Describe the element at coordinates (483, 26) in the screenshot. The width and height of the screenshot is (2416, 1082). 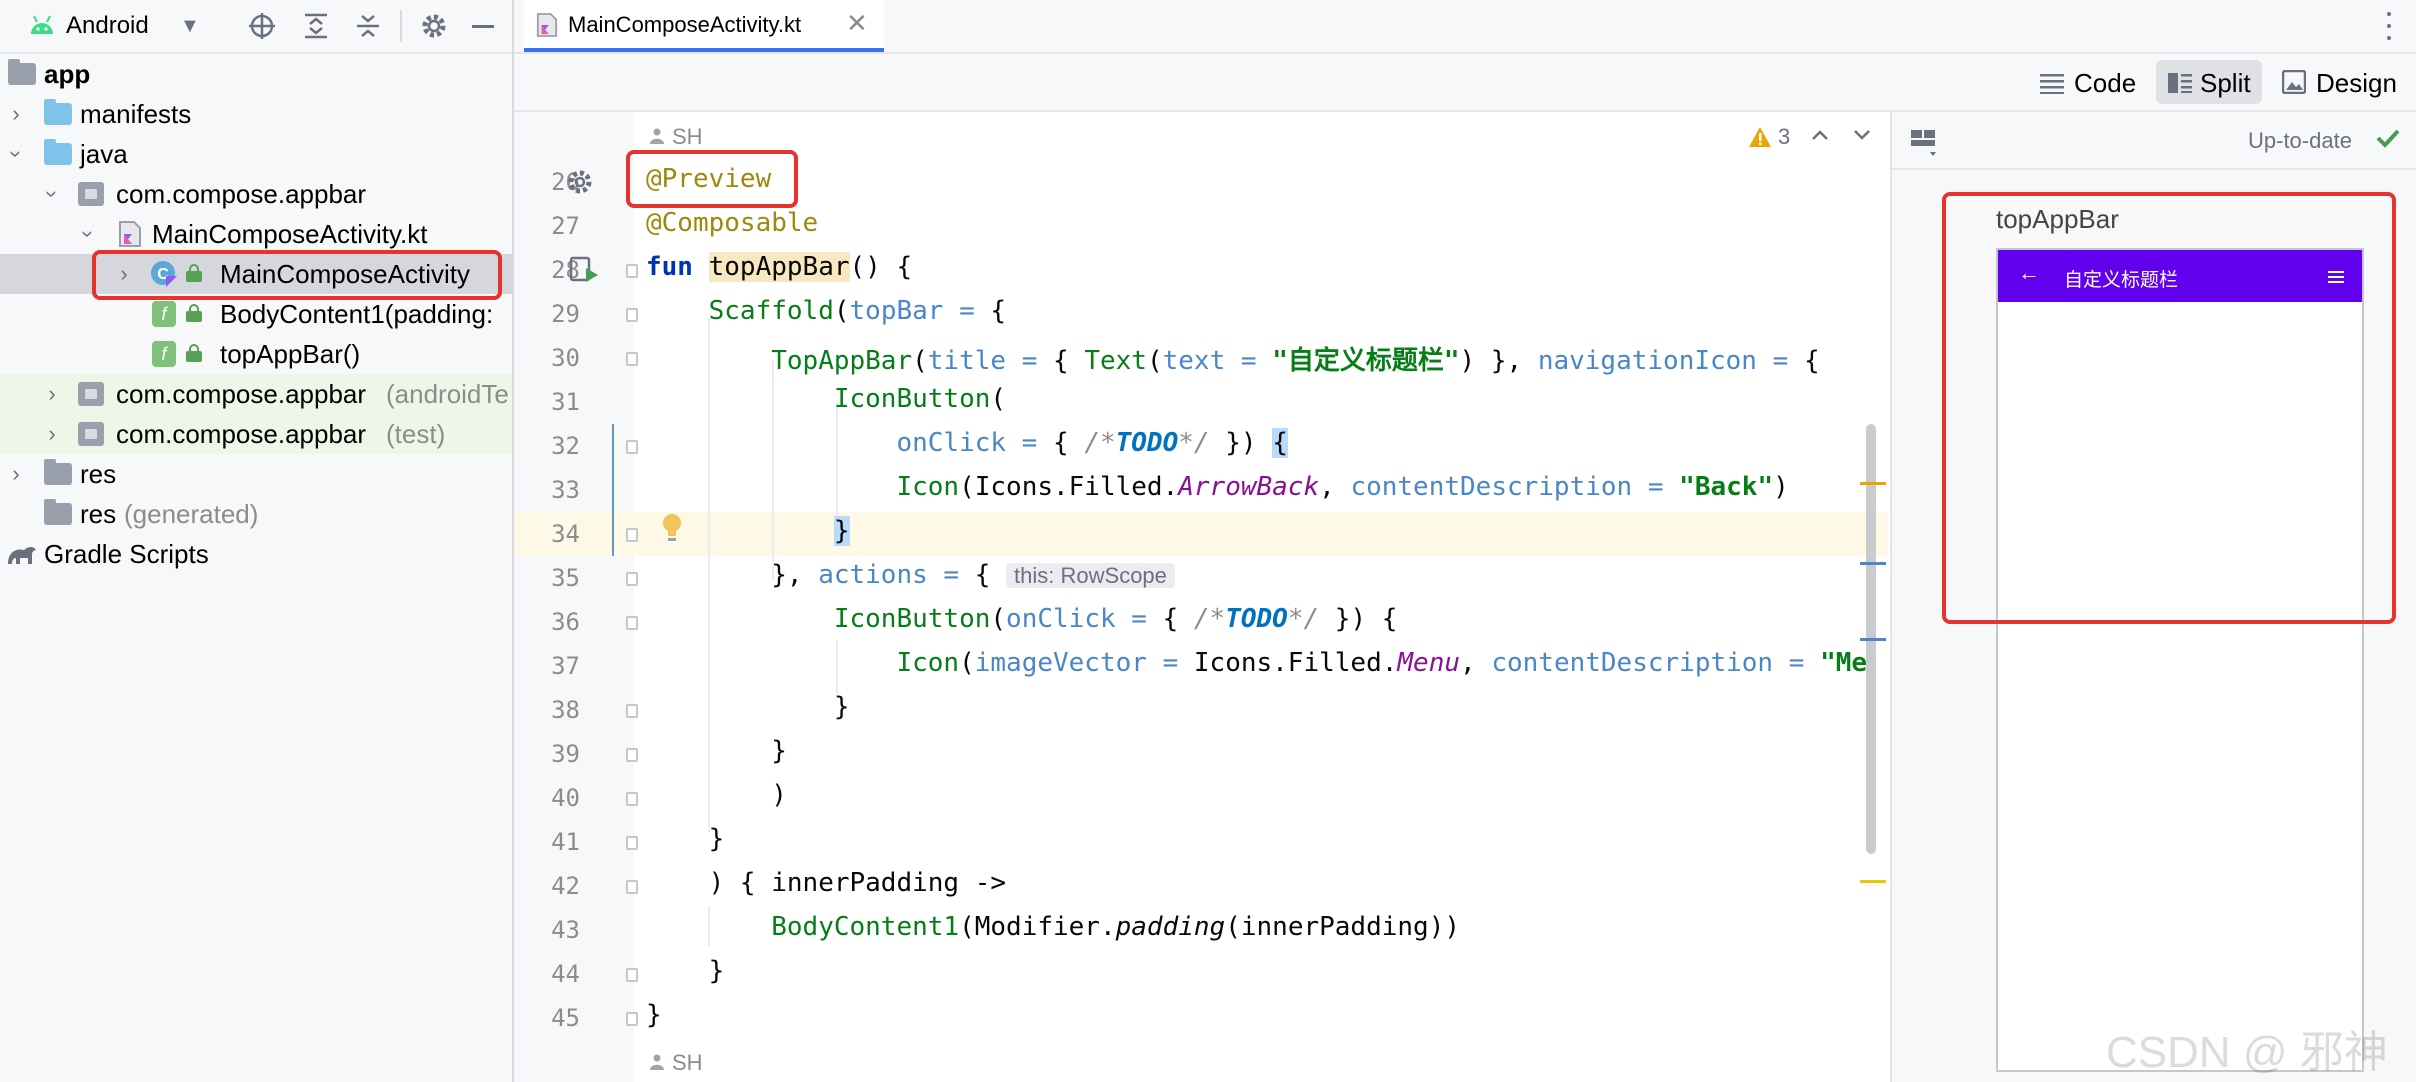
I see `minimize-icon` at that location.